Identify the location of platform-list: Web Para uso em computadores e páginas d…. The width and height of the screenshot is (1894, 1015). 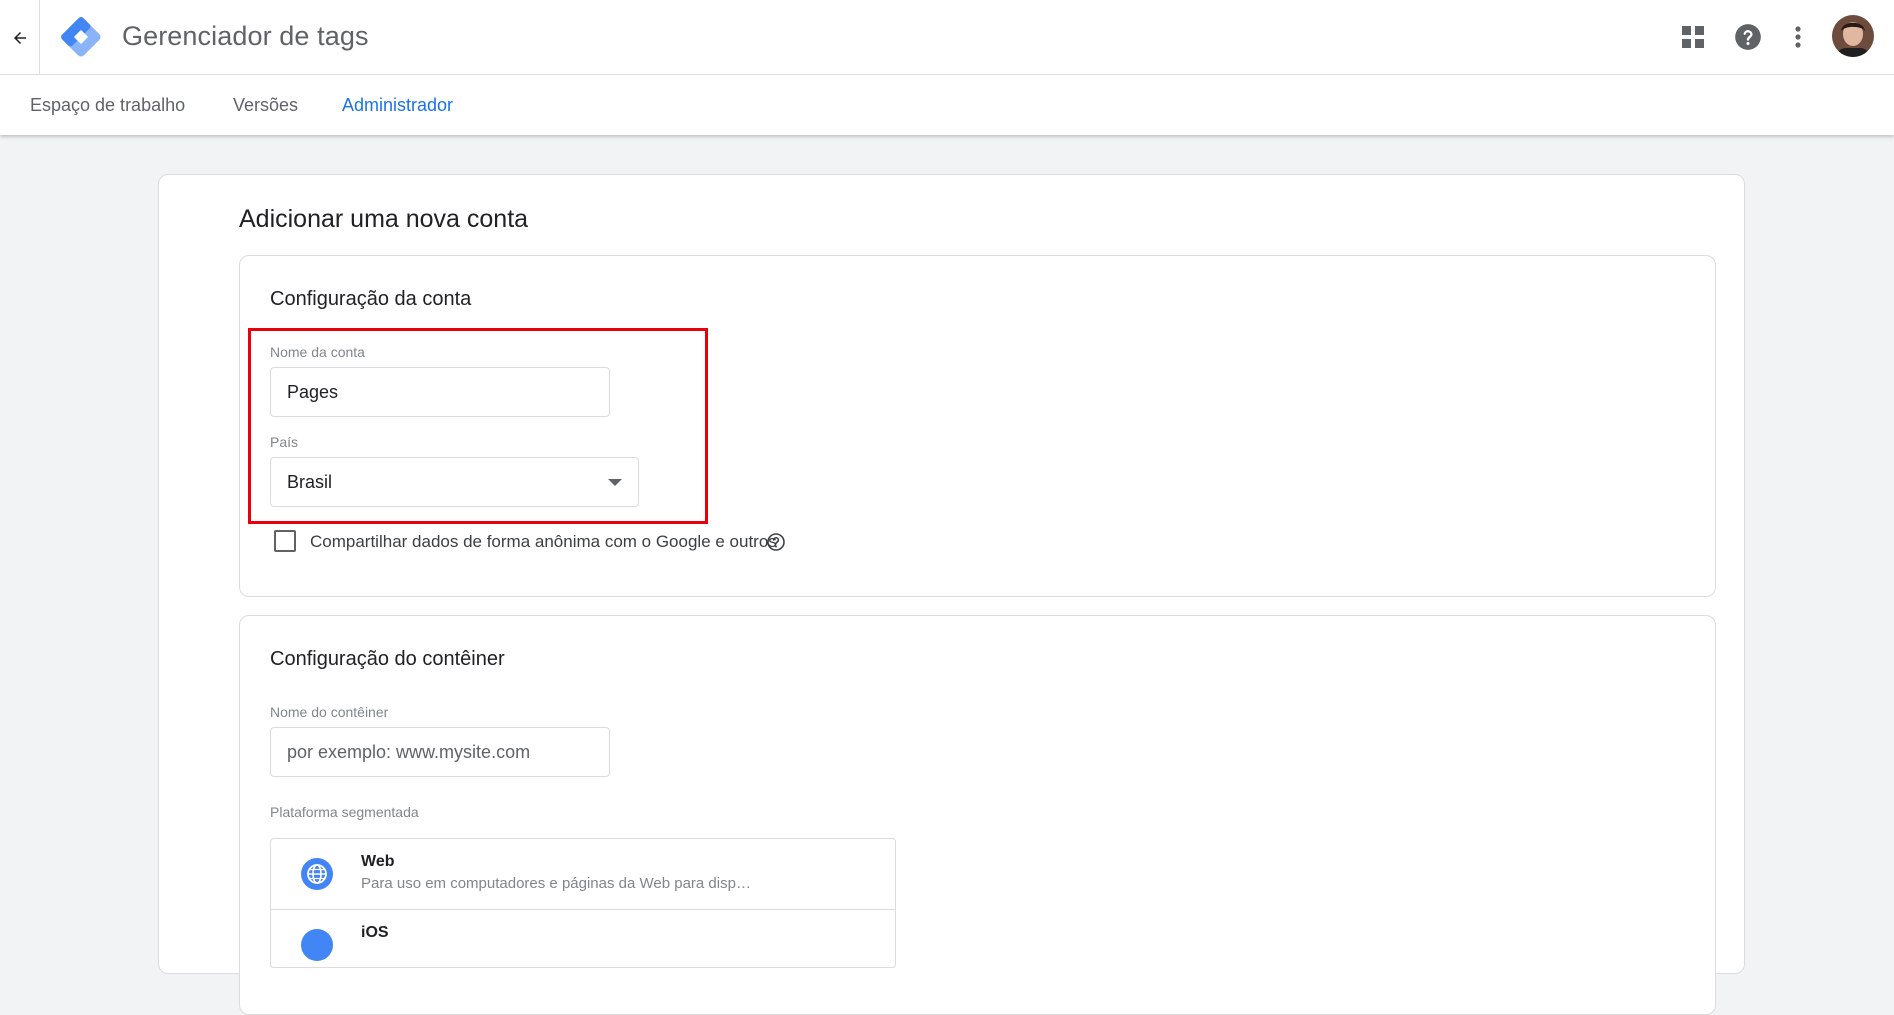
(583, 903).